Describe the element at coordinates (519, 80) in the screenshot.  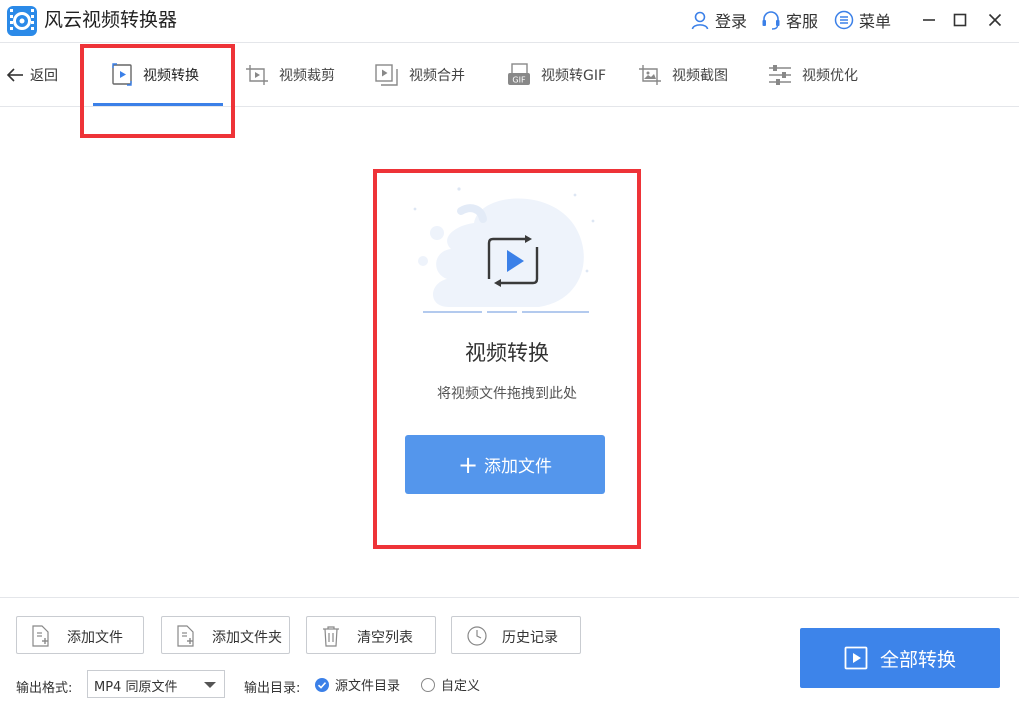
I see `svg-text: GIF` at that location.